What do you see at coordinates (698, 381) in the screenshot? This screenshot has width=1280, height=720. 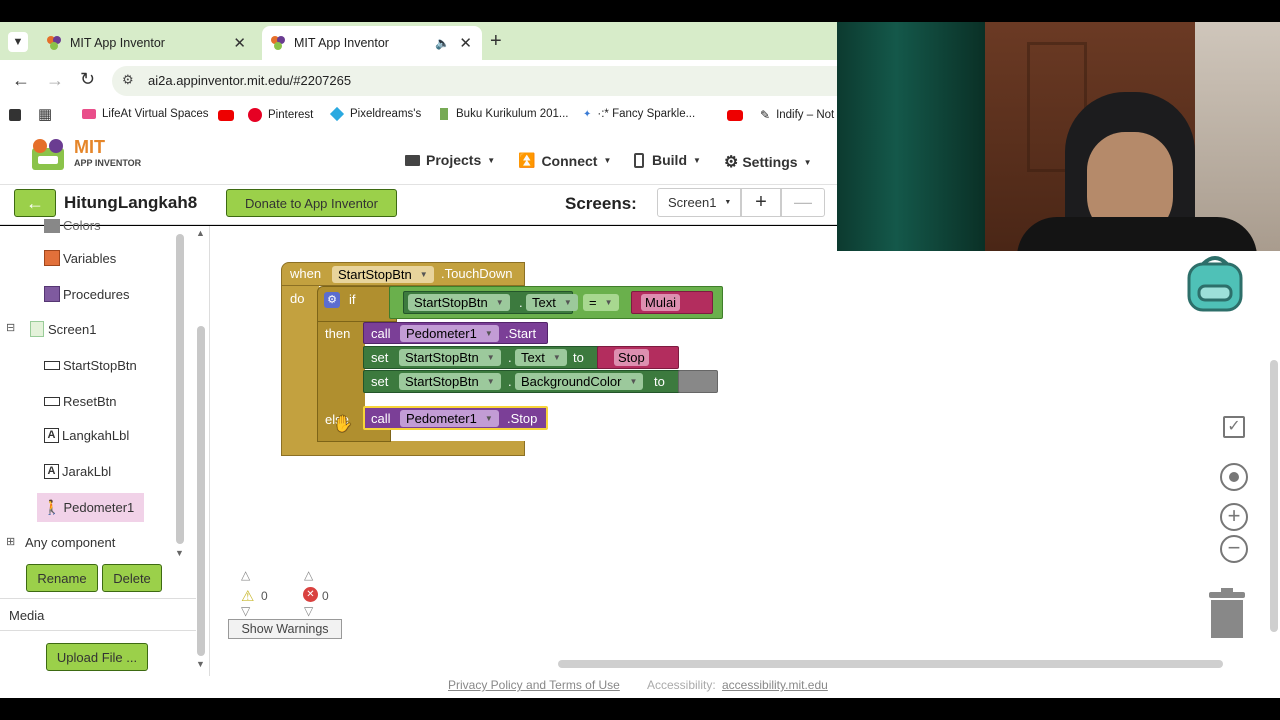 I see `color-block-gray` at bounding box center [698, 381].